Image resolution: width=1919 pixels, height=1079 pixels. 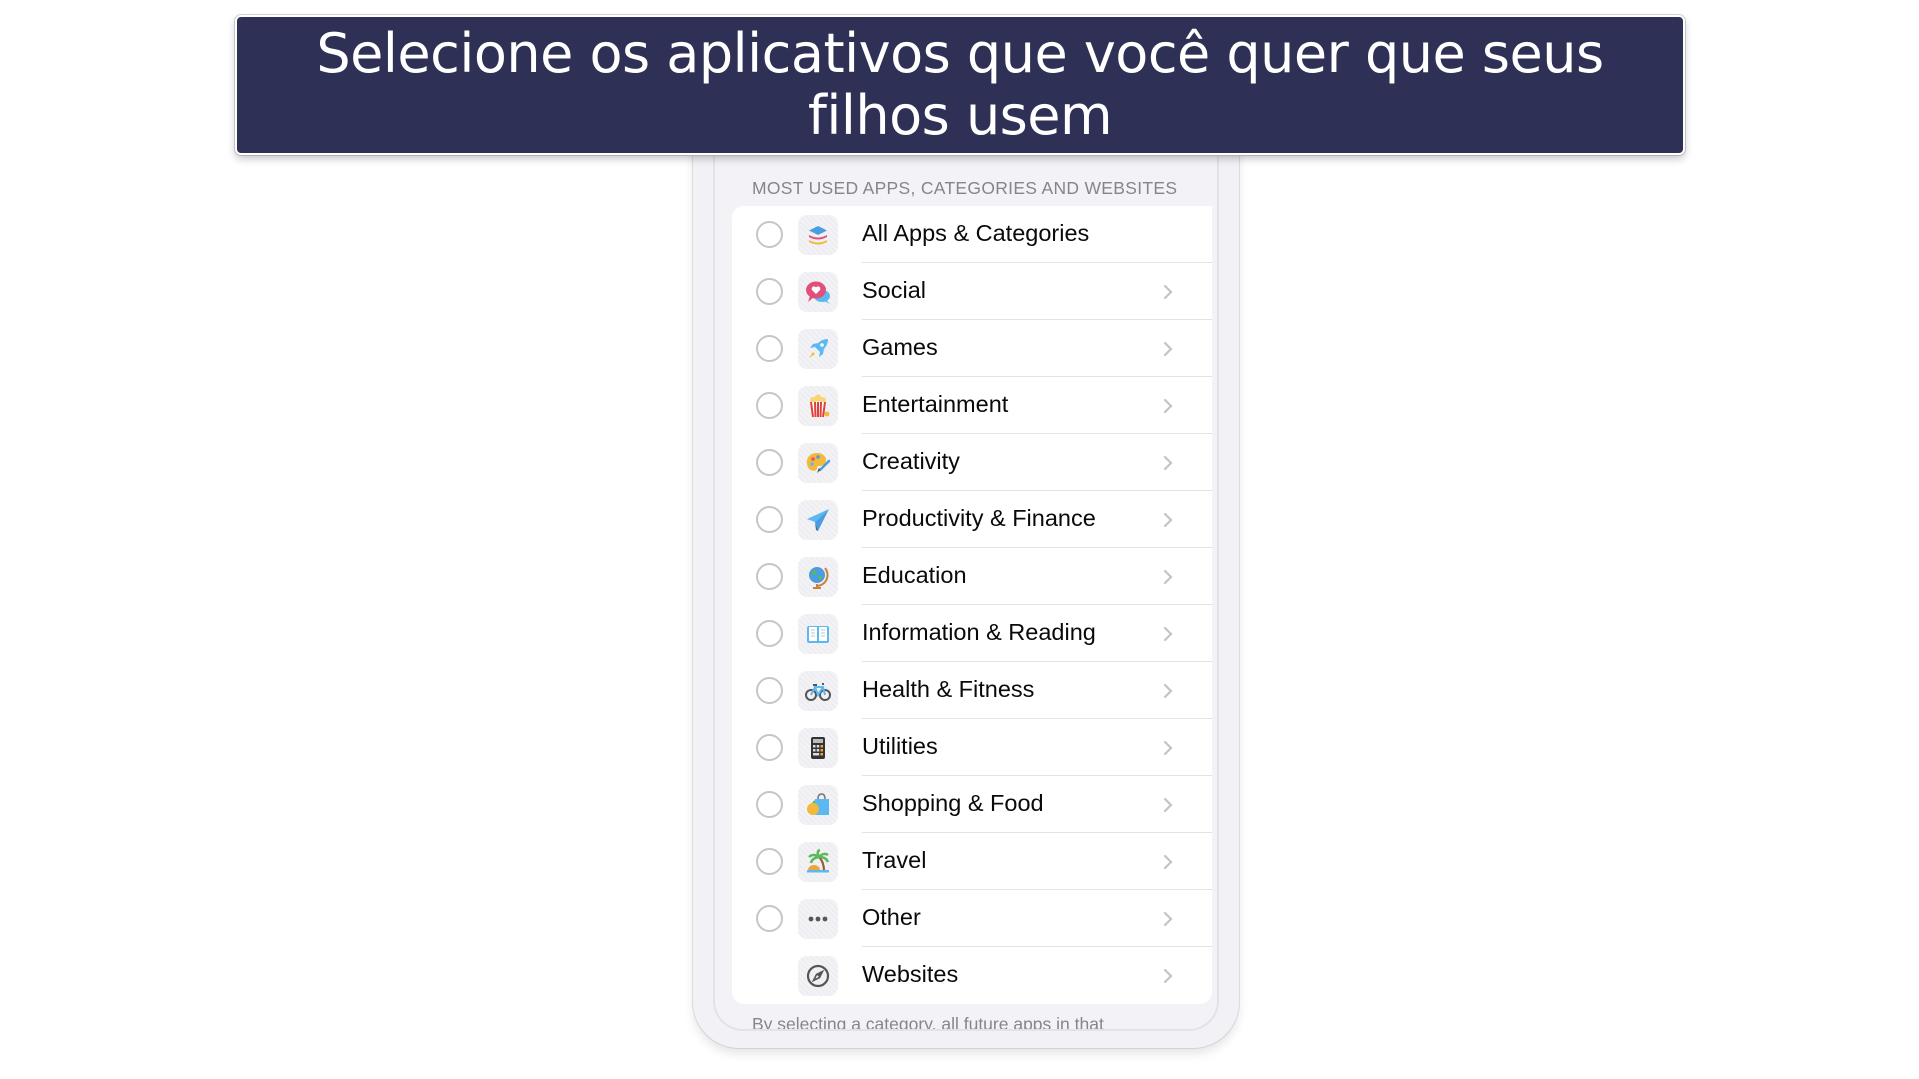 What do you see at coordinates (818, 349) in the screenshot?
I see `rocket-icon` at bounding box center [818, 349].